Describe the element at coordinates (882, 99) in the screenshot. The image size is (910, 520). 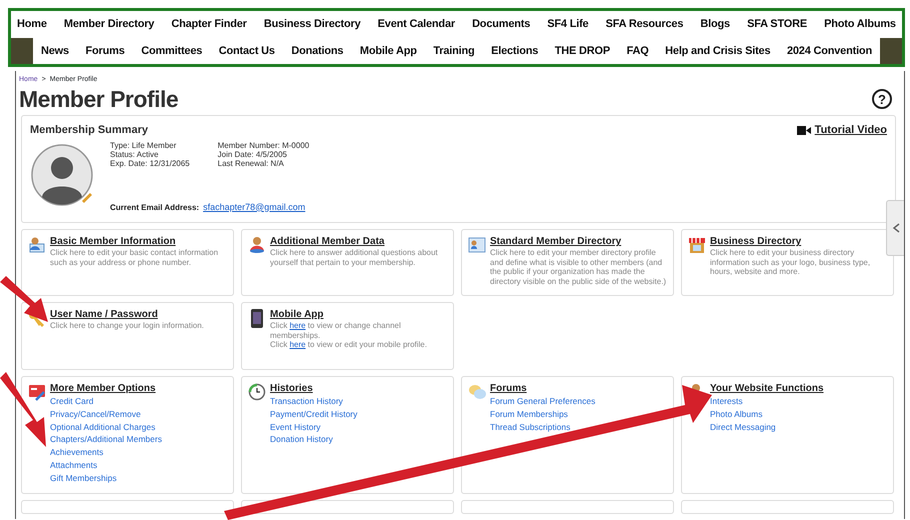
I see `help-button: ?` at that location.